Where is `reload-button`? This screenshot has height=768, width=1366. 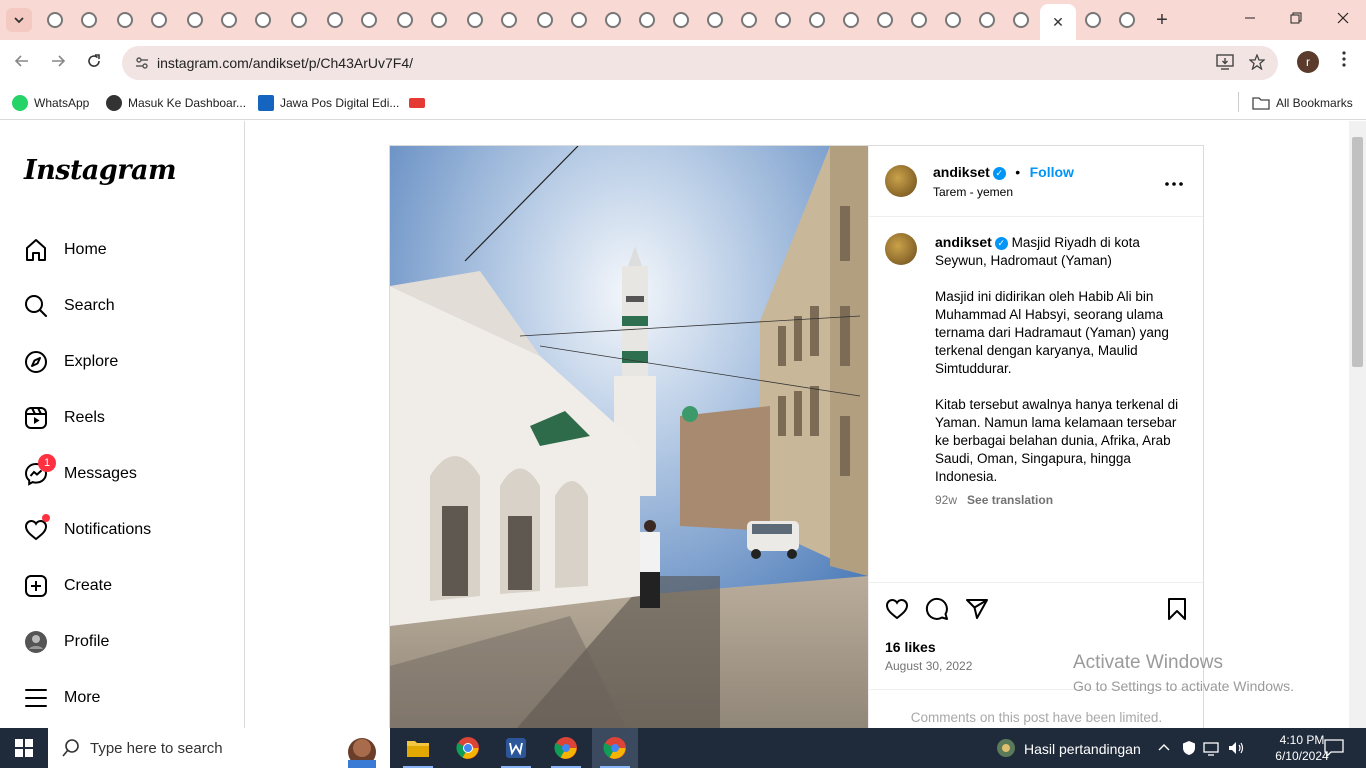
reload-button is located at coordinates (94, 63).